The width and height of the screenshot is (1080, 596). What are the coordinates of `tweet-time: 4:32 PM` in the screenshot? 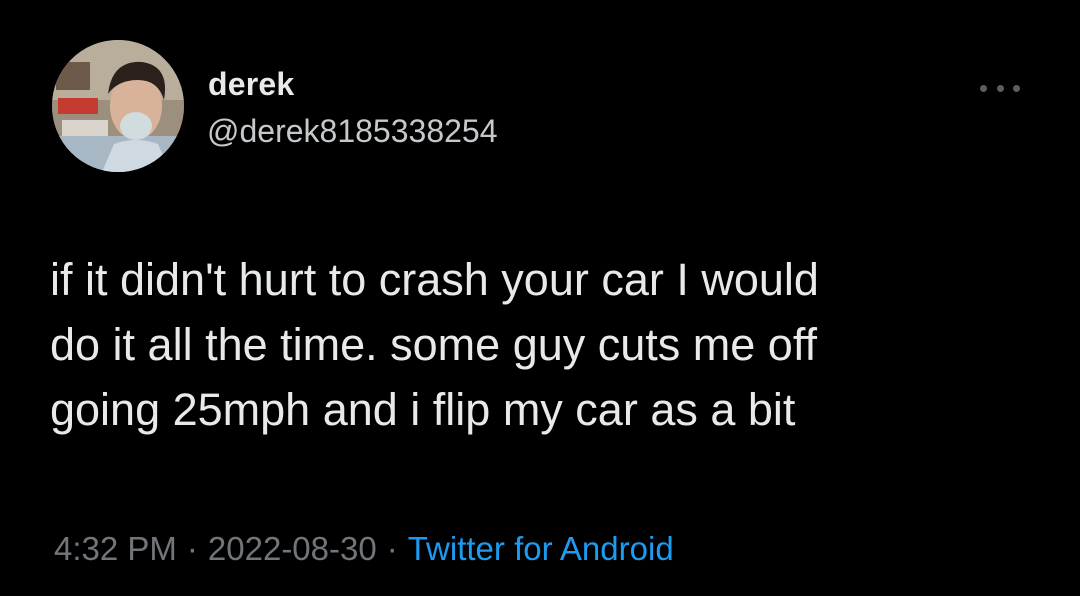 It's located at (115, 548).